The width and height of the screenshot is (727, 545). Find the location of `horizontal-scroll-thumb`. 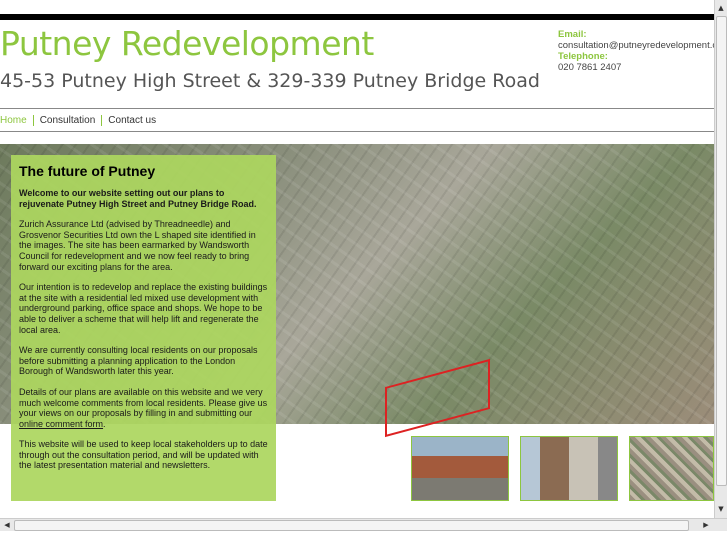

horizontal-scroll-thumb is located at coordinates (351, 525).